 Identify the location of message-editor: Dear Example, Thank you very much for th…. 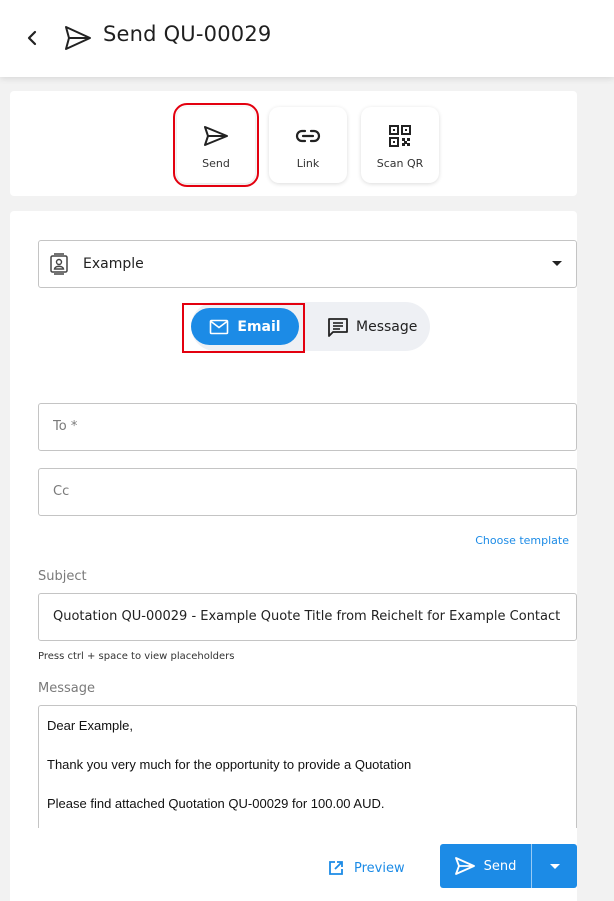
(307, 766).